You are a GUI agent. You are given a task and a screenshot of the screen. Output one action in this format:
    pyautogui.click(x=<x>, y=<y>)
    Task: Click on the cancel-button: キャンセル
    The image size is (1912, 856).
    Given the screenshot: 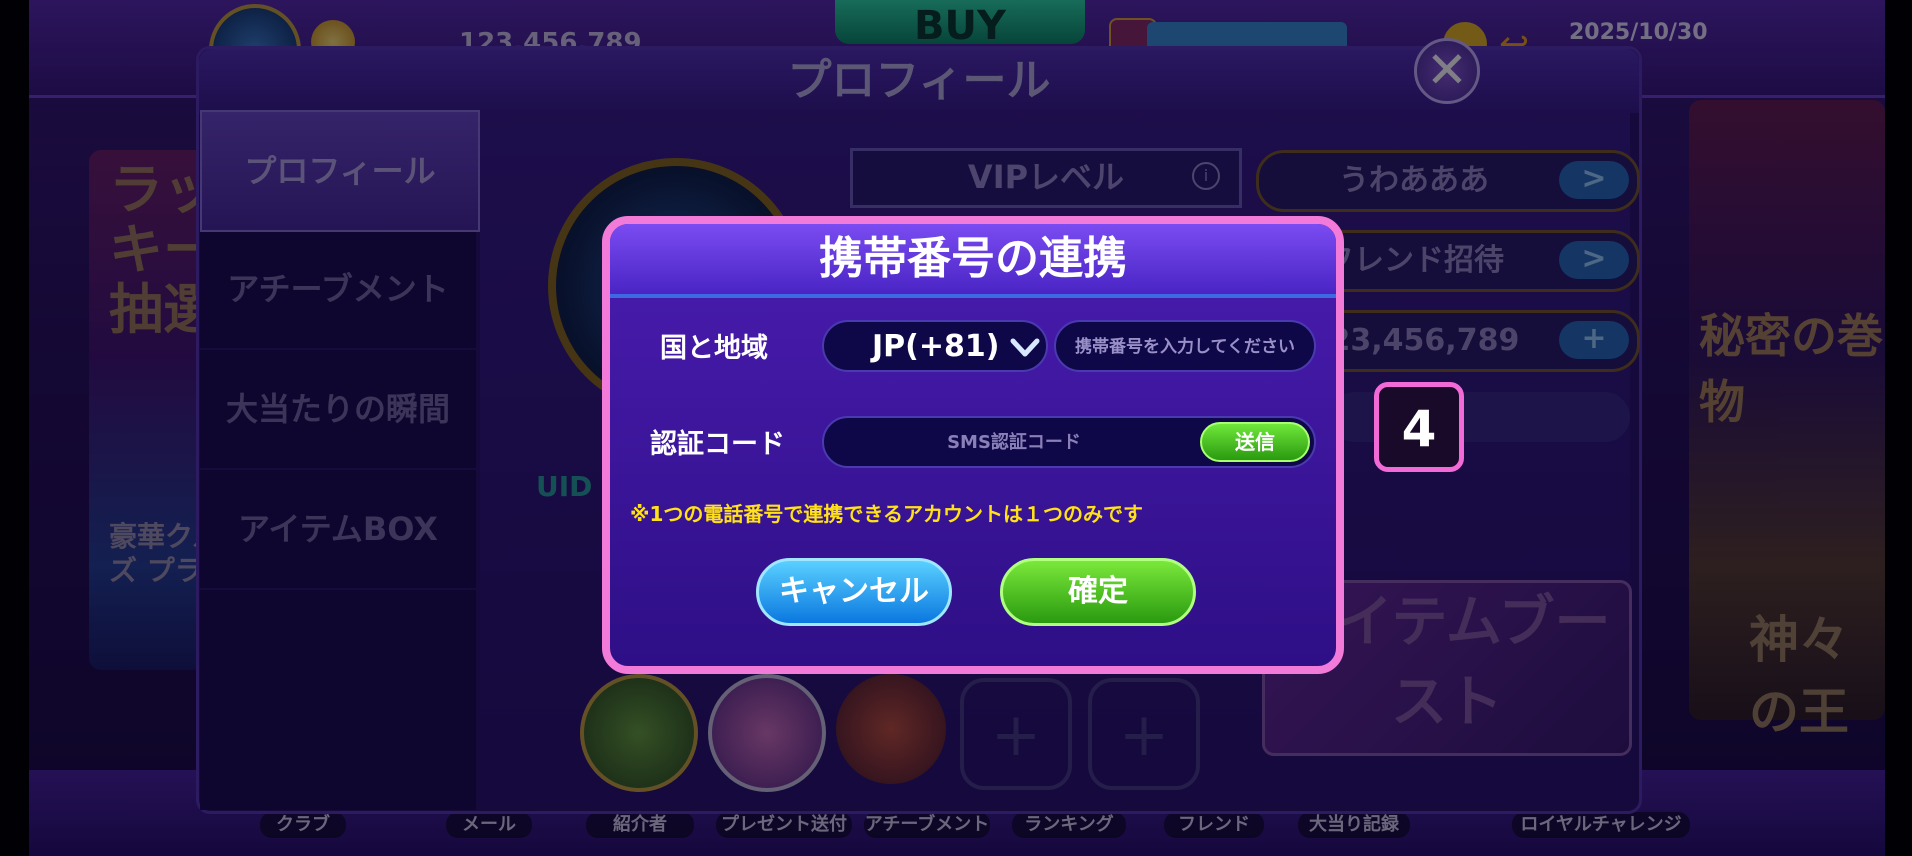 What is the action you would take?
    pyautogui.click(x=854, y=592)
    